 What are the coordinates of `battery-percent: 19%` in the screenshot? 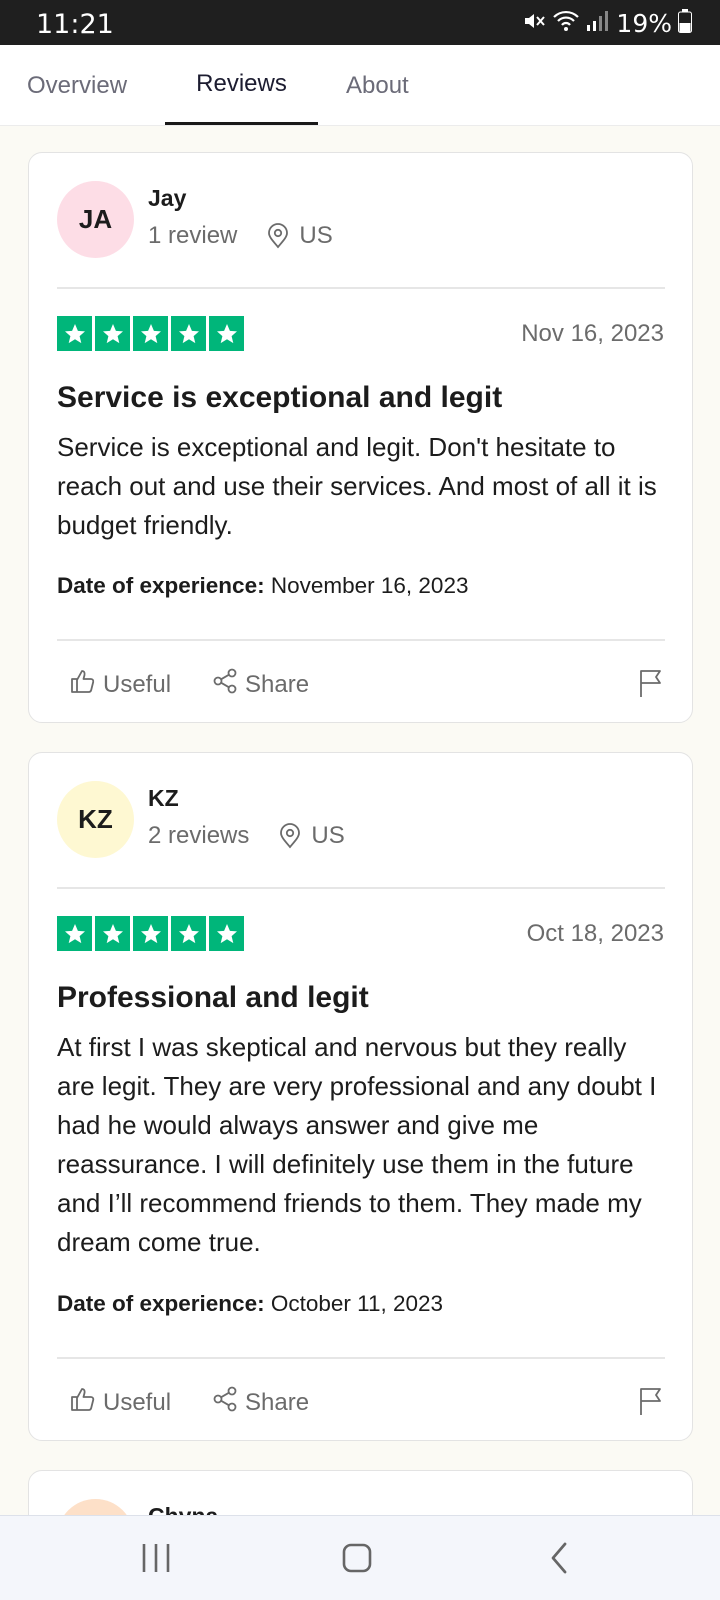 It's located at (644, 23).